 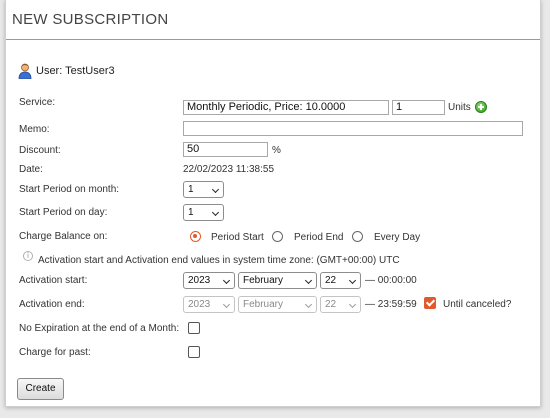 What do you see at coordinates (53, 280) in the screenshot?
I see `activation-start-label: Activation start:` at bounding box center [53, 280].